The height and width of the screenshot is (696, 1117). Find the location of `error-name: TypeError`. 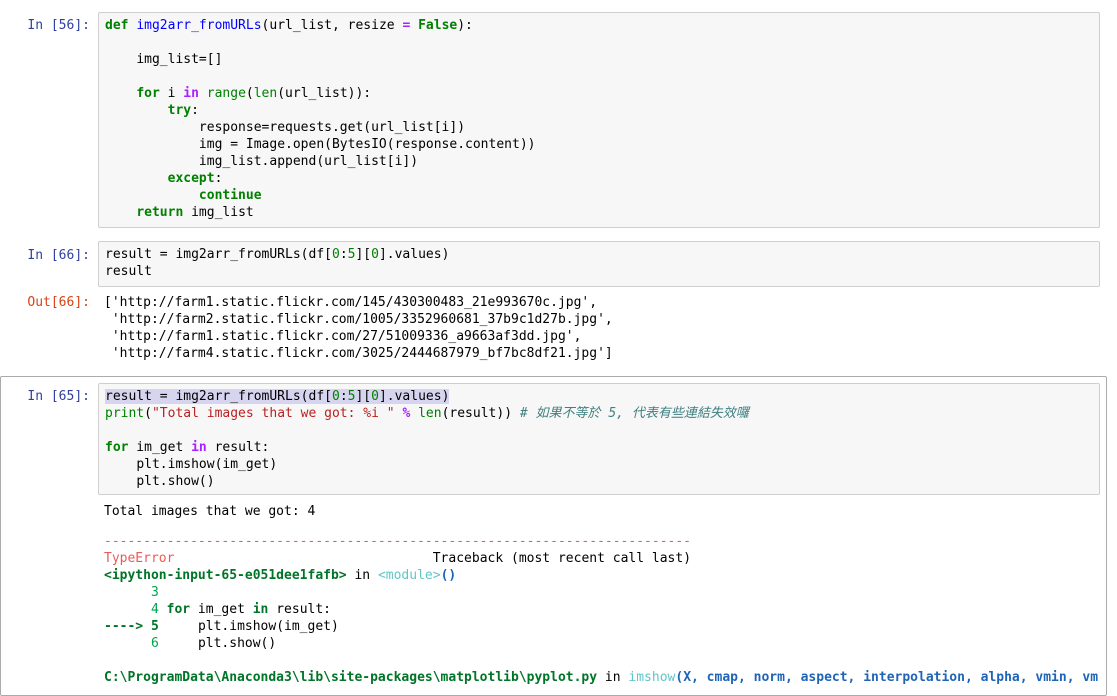

error-name: TypeError is located at coordinates (139, 558).